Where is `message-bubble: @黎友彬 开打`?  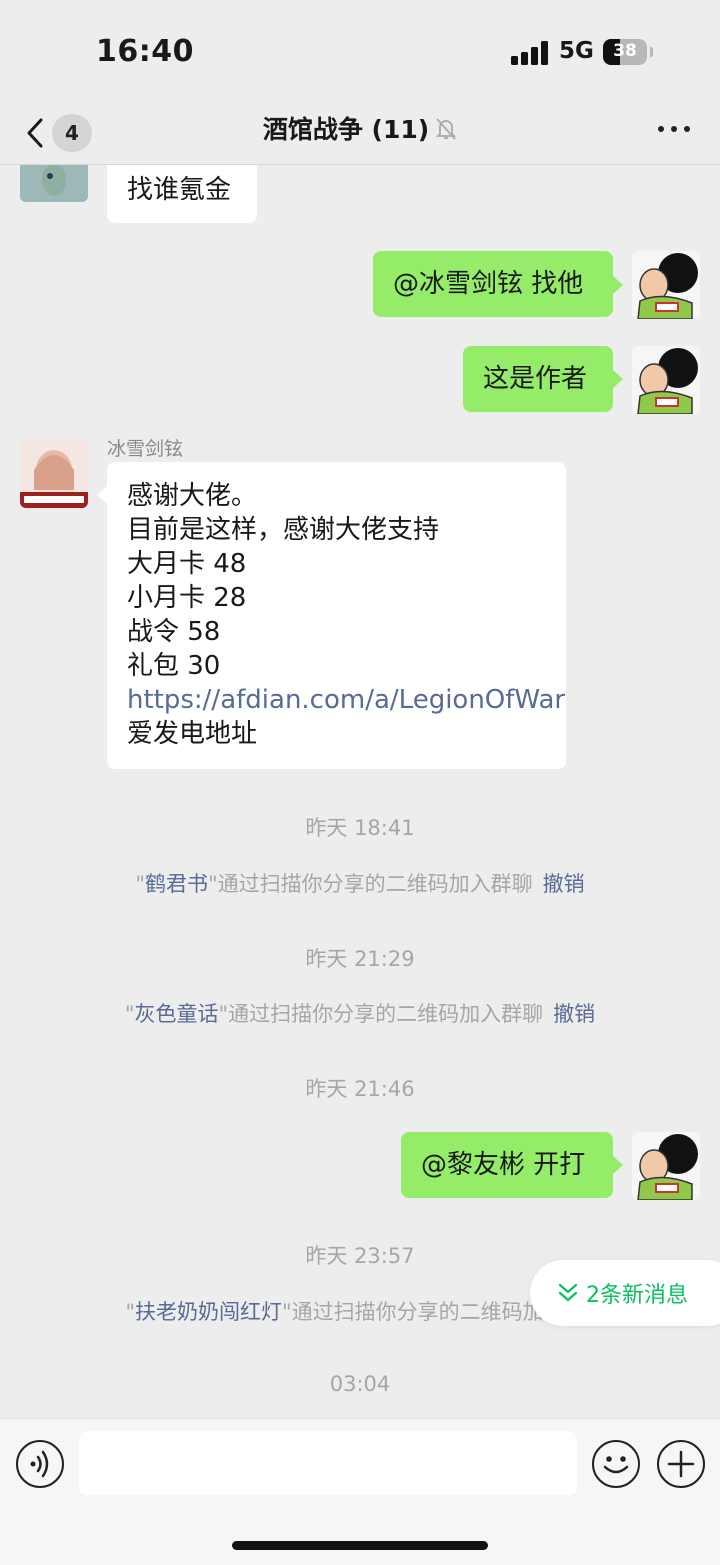
message-bubble: @黎友彬 开打 is located at coordinates (507, 1165).